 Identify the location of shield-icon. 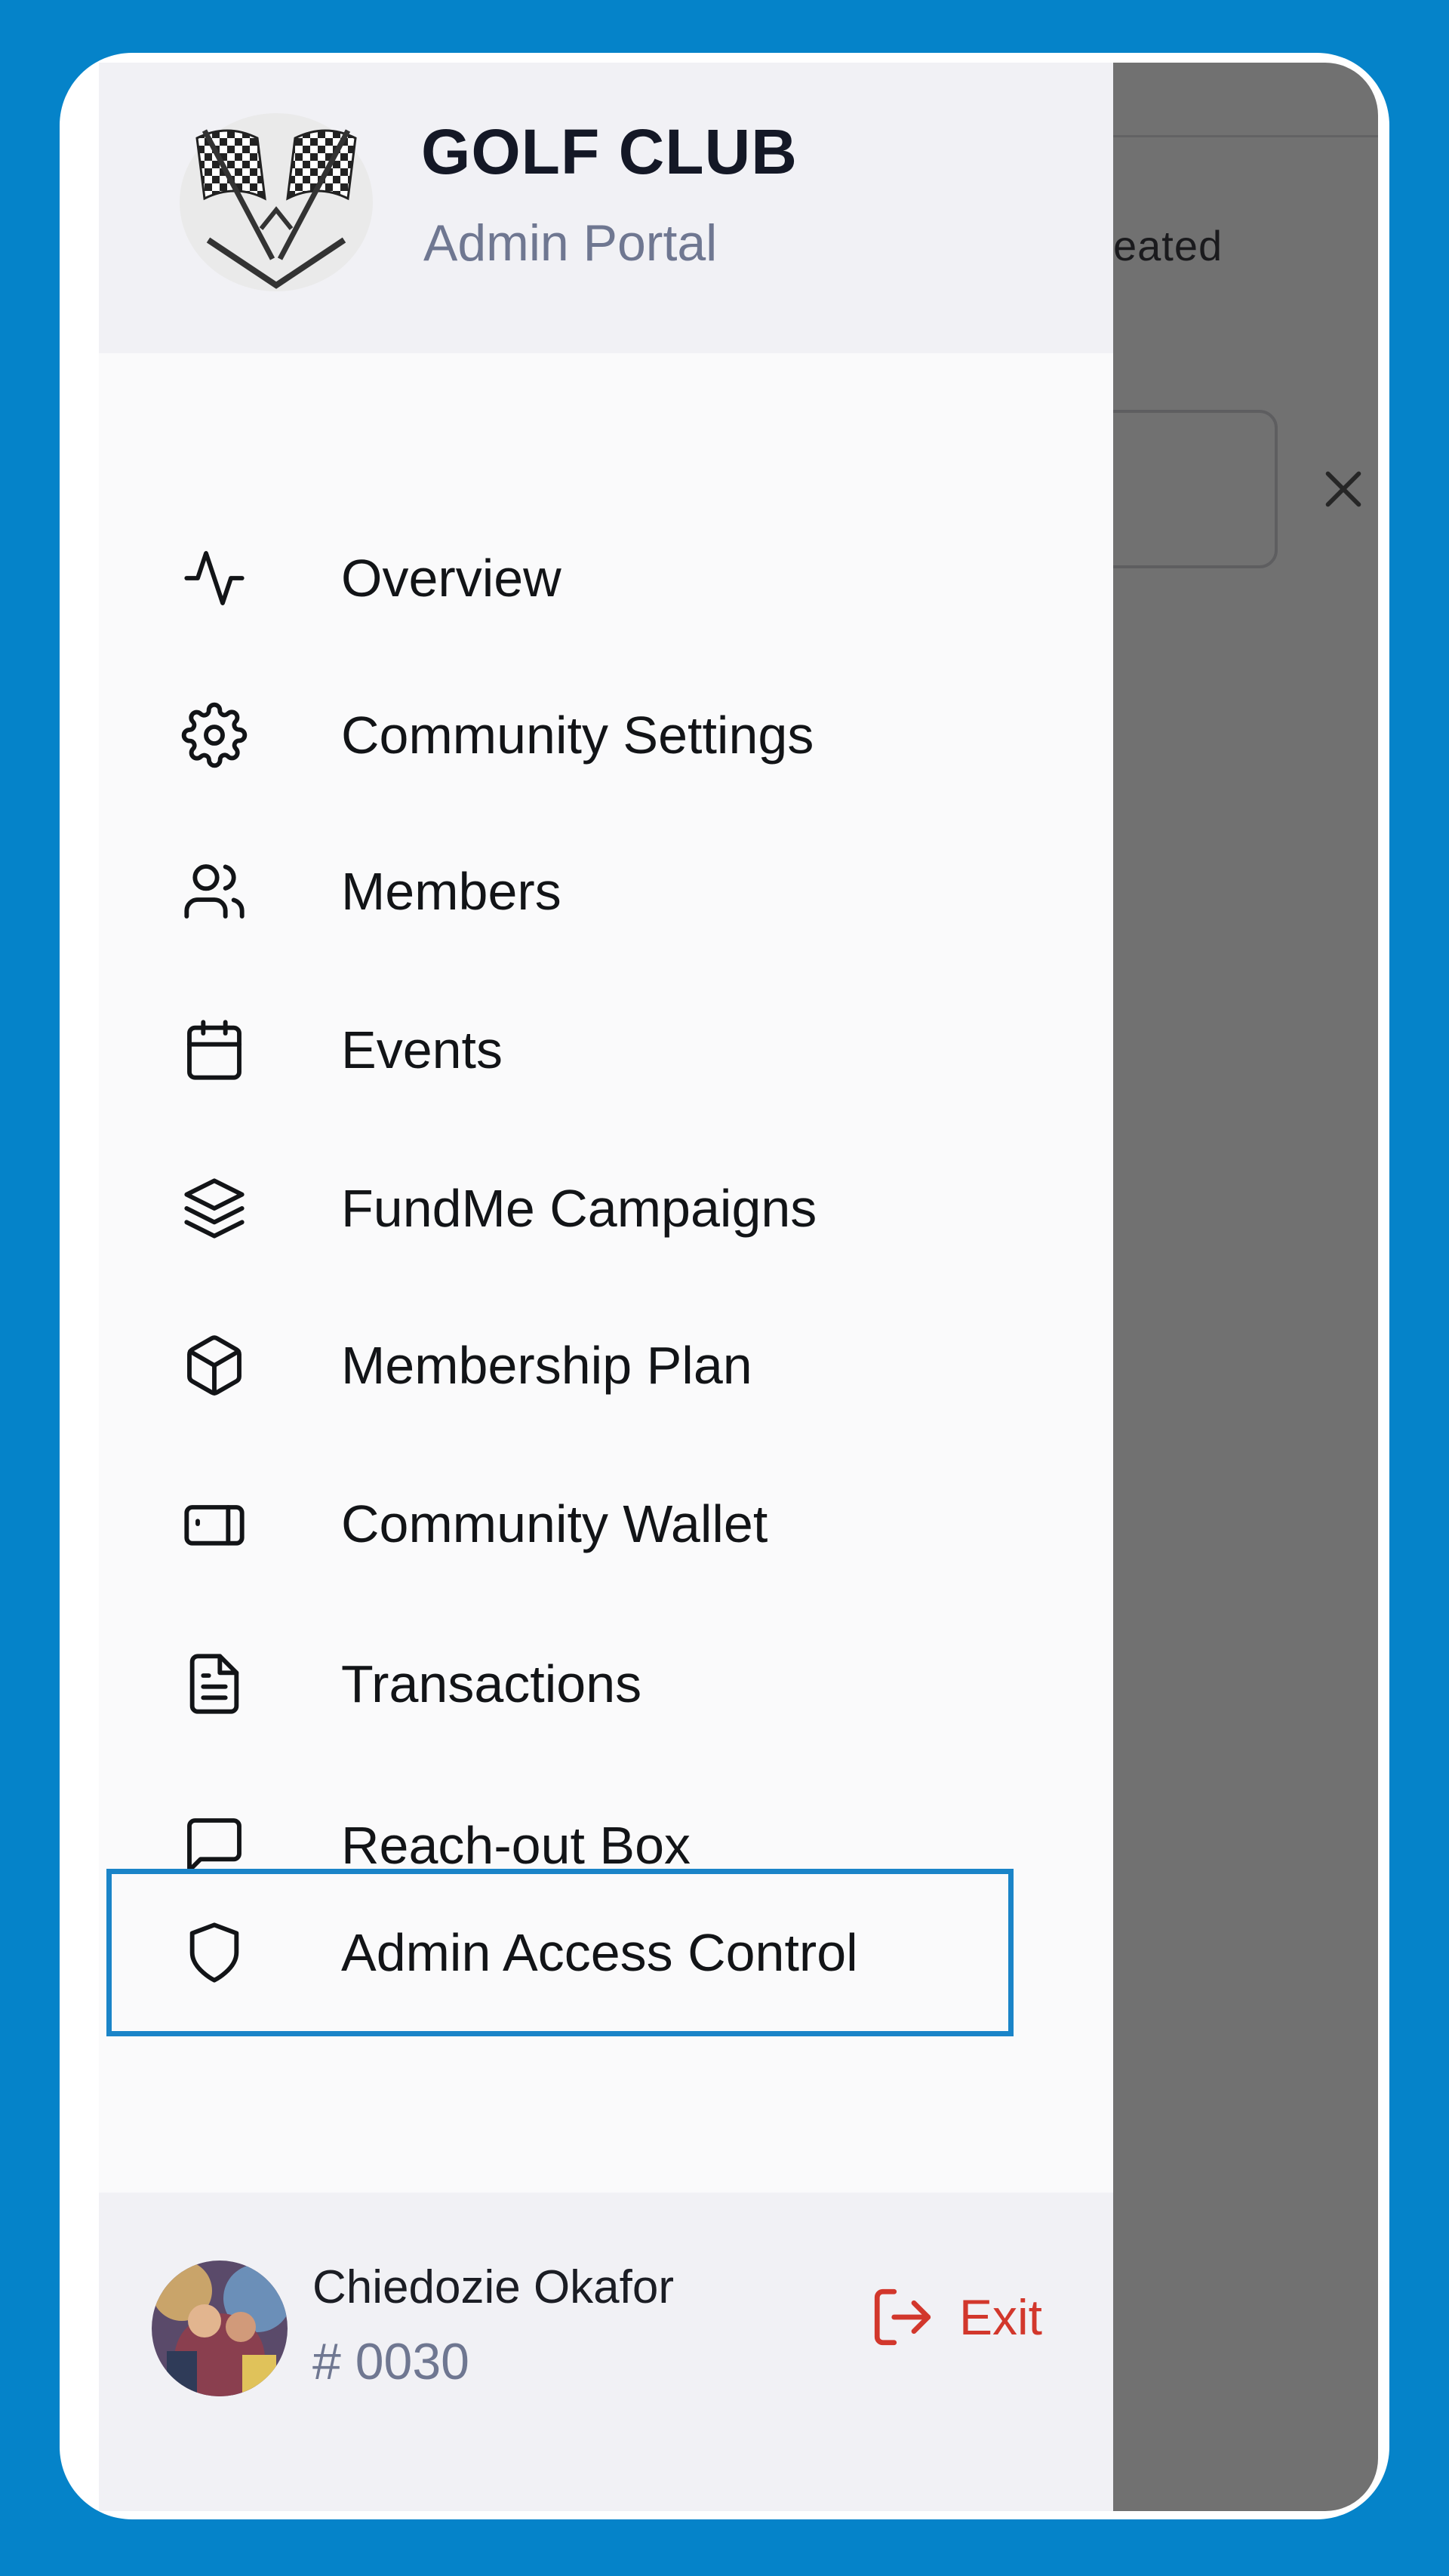
(214, 1952).